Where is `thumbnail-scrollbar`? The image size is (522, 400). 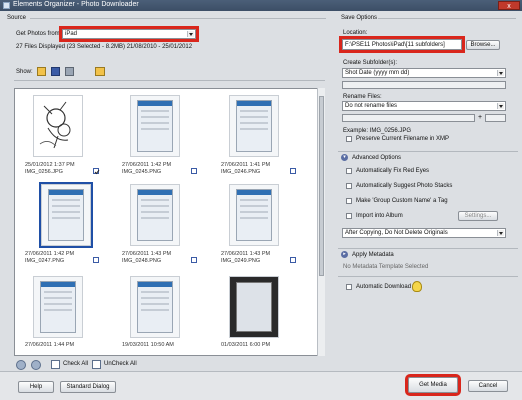
thumbnail-scrollbar is located at coordinates (321, 222).